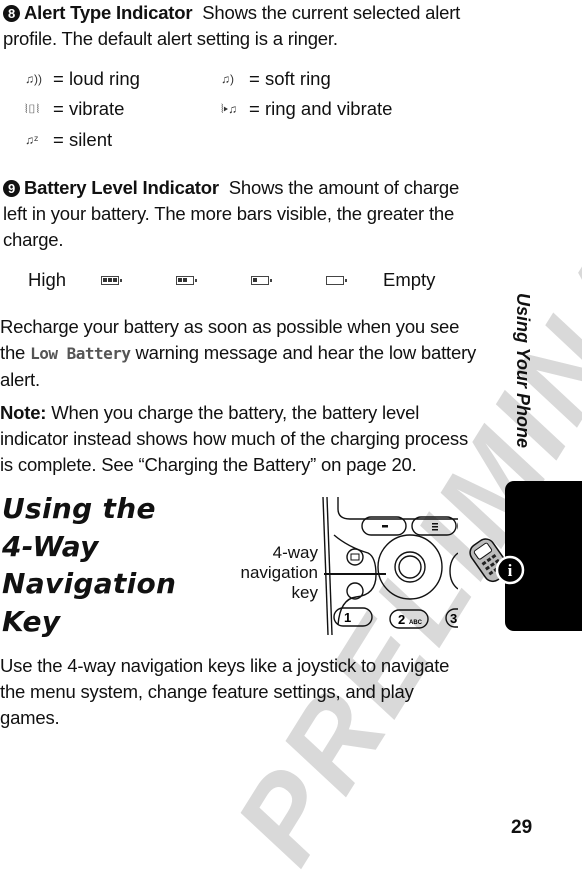  I want to click on info-phone-icon: i, so click(497, 561).